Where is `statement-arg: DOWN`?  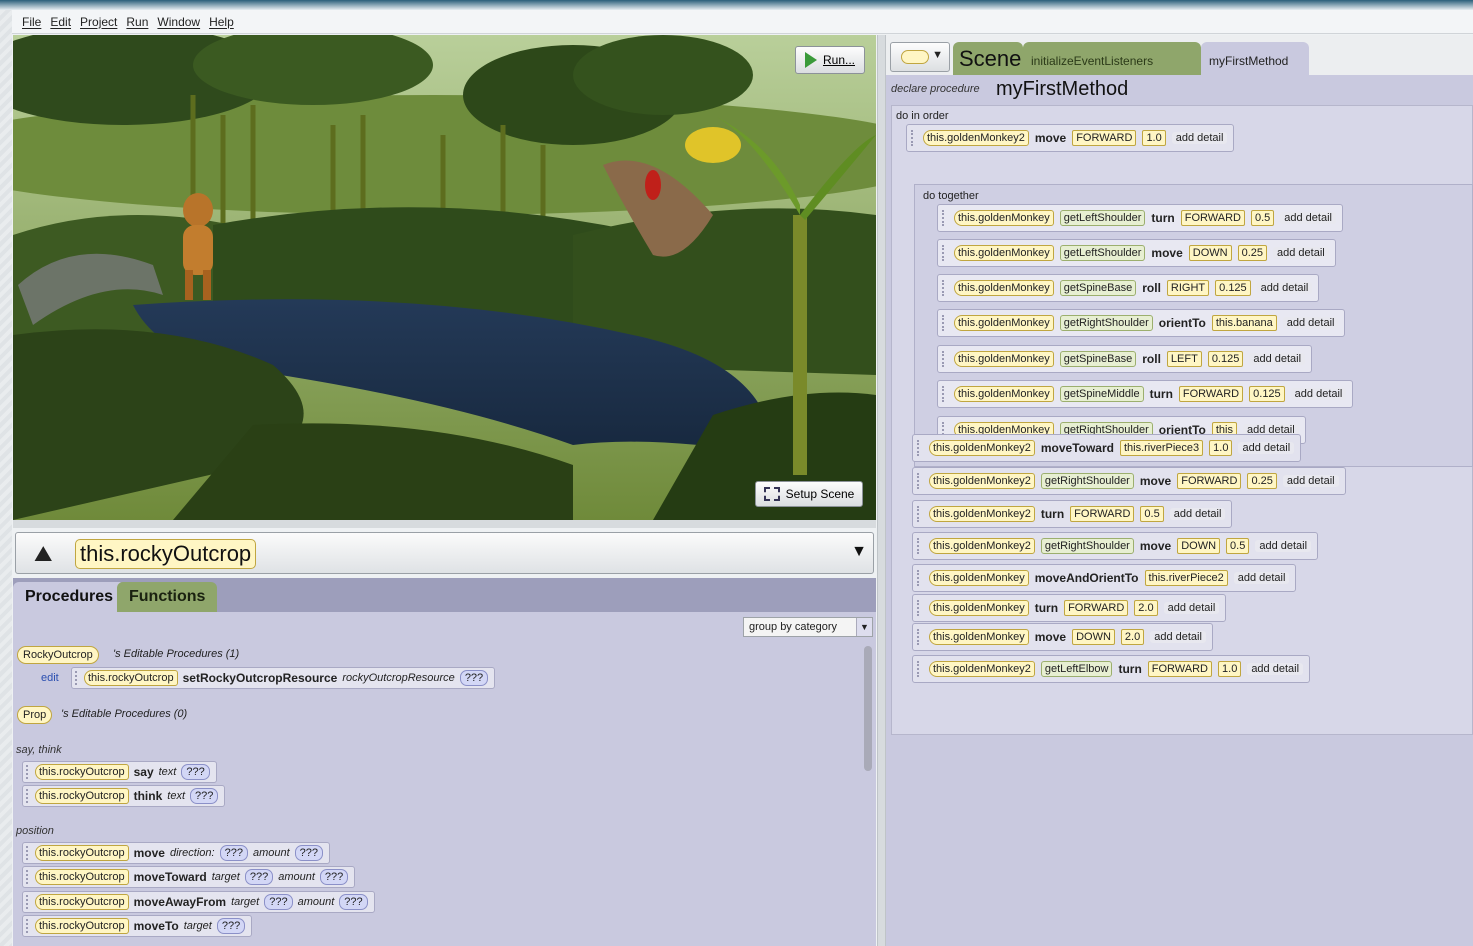
statement-arg: DOWN is located at coordinates (1199, 546).